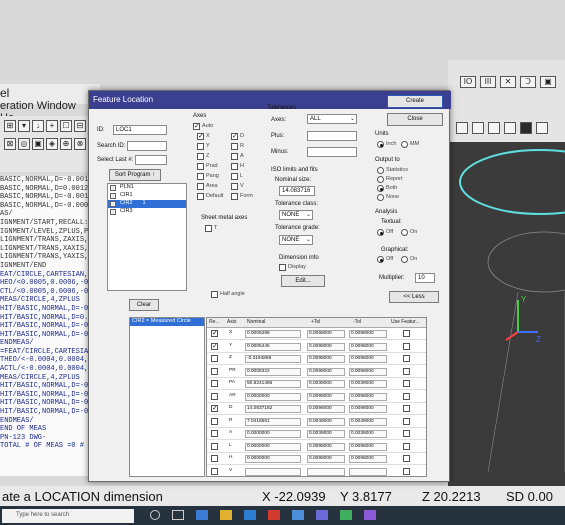  What do you see at coordinates (380, 232) in the screenshot?
I see `textual-off-radio` at bounding box center [380, 232].